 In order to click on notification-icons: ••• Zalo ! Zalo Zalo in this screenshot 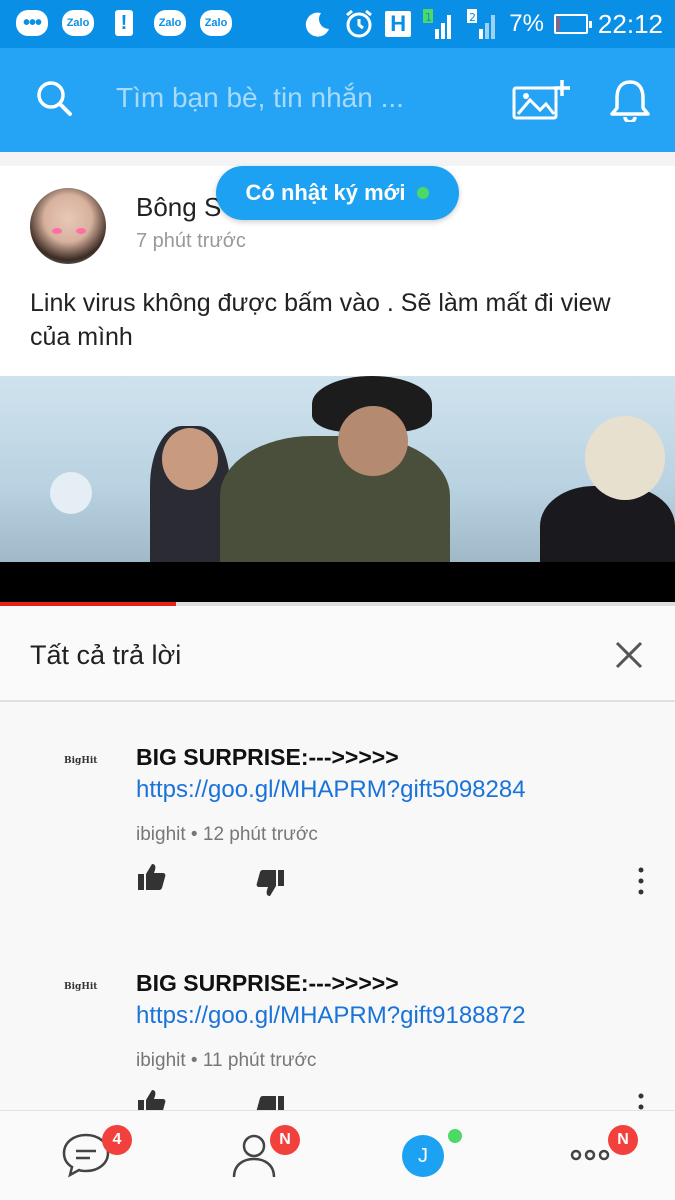, I will do `click(124, 23)`.